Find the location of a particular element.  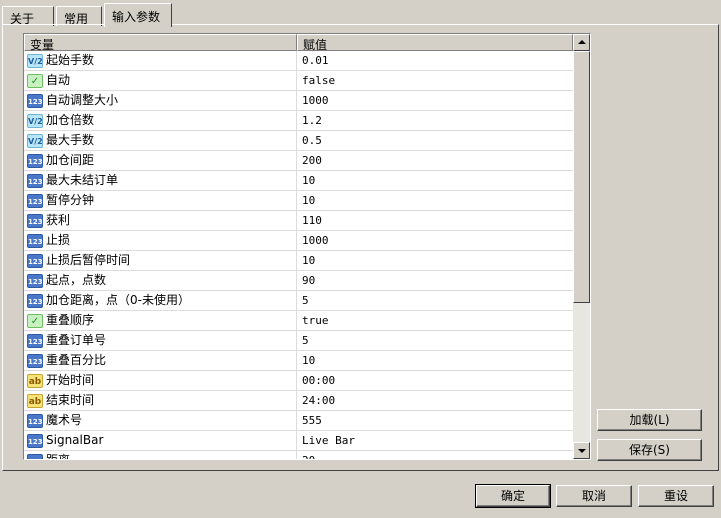

variable-cell: 123 起点，点数 is located at coordinates (160, 280).